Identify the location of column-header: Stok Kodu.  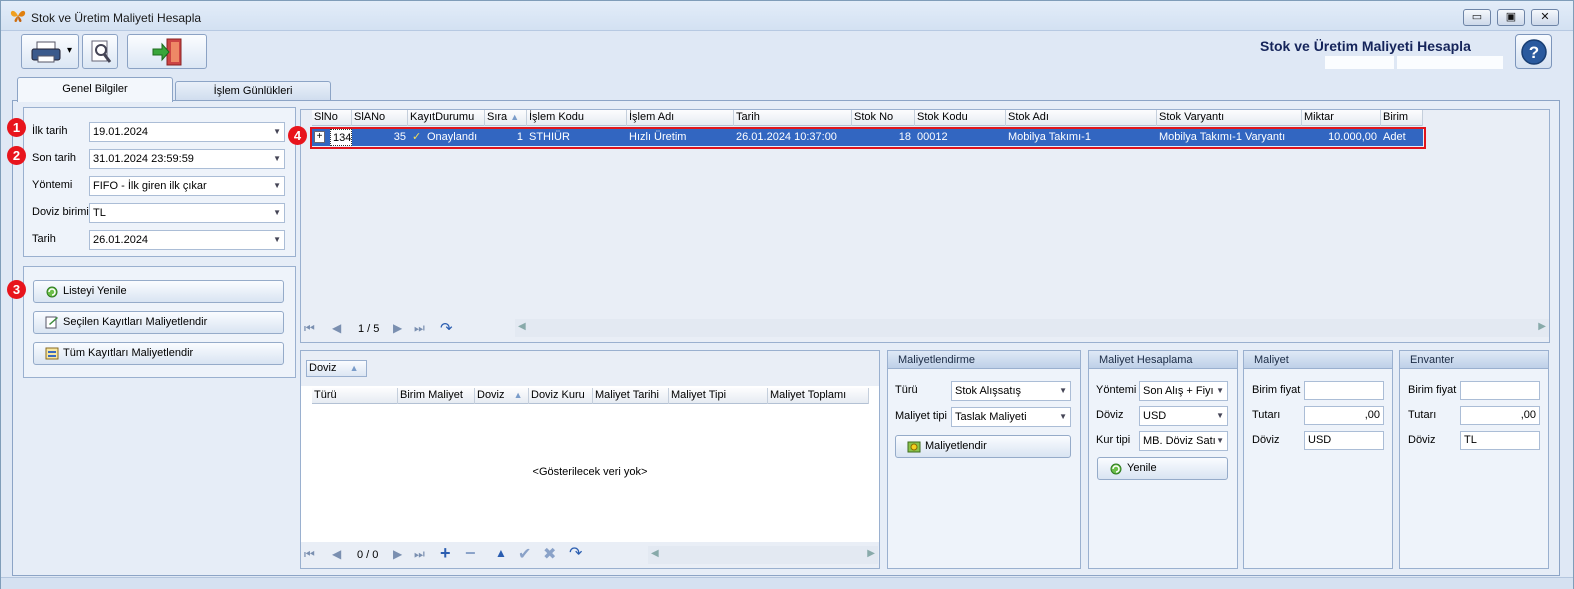
(960, 118).